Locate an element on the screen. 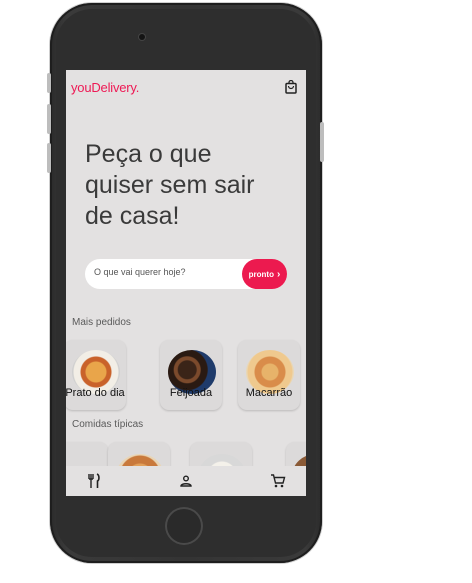 The width and height of the screenshot is (472, 583). app-logo: youDelivery. is located at coordinates (105, 87).